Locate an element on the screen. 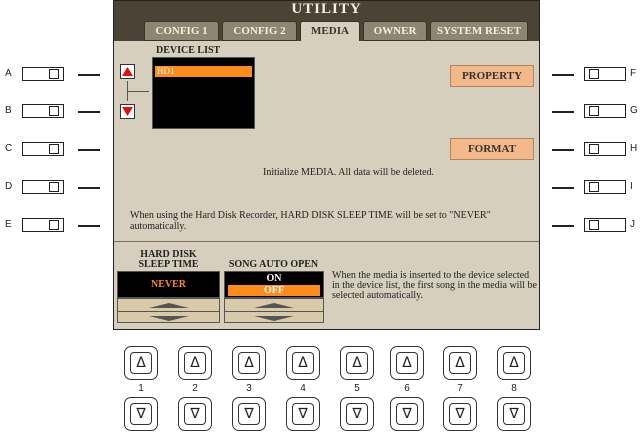  side-label-c: C is located at coordinates (9, 148).